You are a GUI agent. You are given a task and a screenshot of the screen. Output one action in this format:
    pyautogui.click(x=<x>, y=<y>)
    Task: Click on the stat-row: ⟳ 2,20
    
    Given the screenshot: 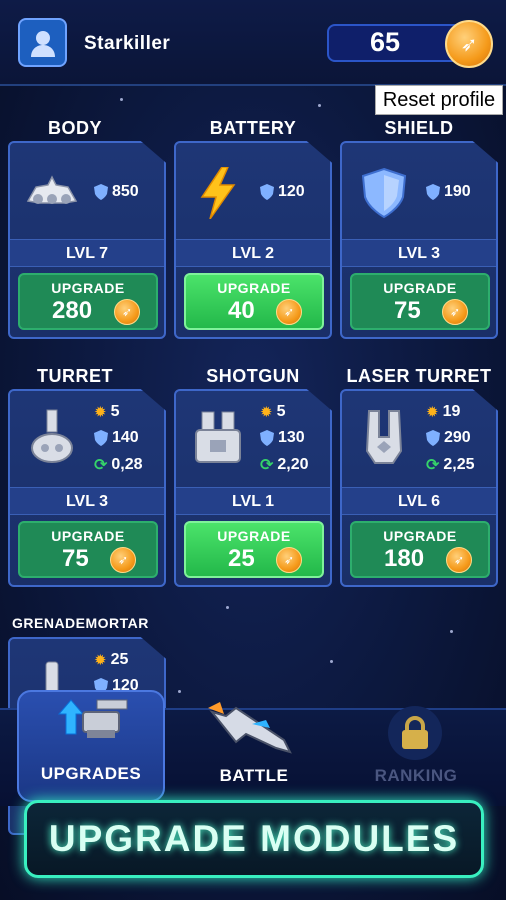 What is the action you would take?
    pyautogui.click(x=284, y=465)
    